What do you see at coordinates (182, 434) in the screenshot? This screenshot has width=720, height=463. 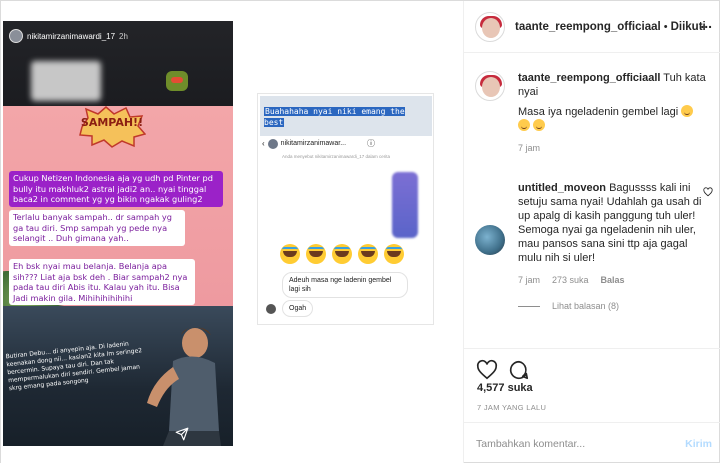 I see `direct-share-icon` at bounding box center [182, 434].